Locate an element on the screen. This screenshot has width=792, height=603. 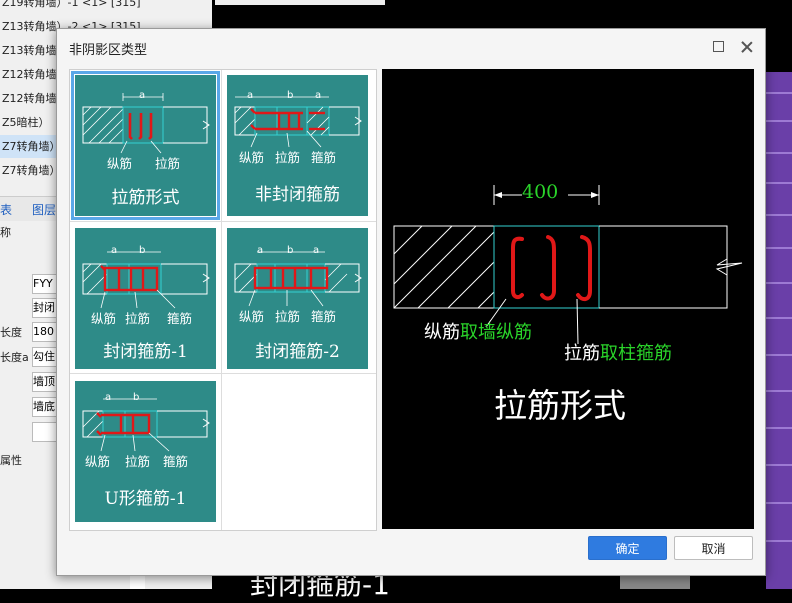
close-icon is located at coordinates (747, 47).